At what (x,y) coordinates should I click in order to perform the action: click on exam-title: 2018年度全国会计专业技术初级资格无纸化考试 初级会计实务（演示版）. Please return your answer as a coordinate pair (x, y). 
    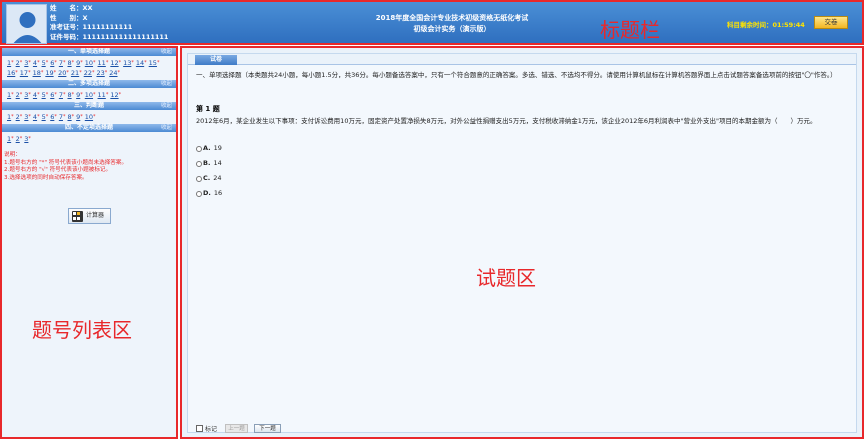
    Looking at the image, I should click on (452, 24).